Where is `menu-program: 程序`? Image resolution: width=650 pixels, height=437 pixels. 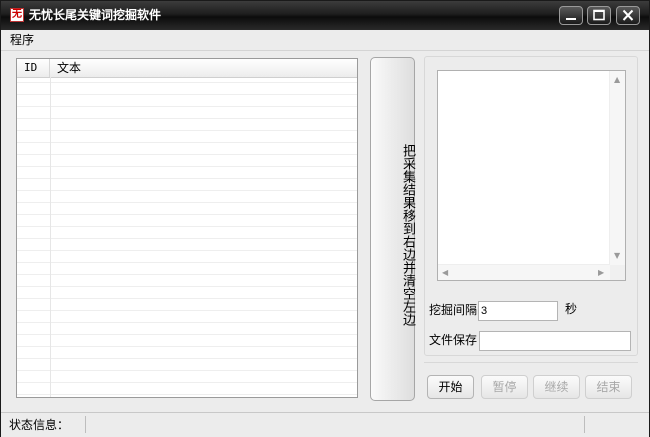 menu-program: 程序 is located at coordinates (22, 40).